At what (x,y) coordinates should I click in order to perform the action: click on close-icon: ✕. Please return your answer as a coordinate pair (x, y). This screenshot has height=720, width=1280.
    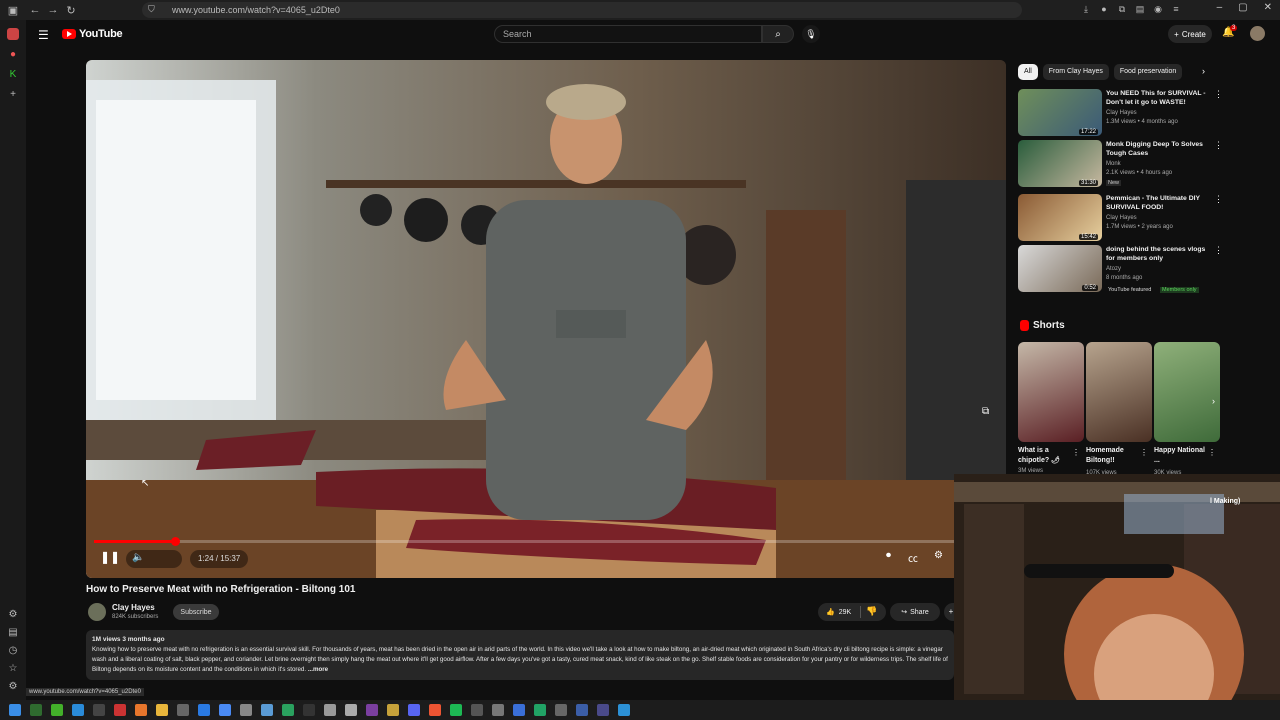
    Looking at the image, I should click on (1268, 7).